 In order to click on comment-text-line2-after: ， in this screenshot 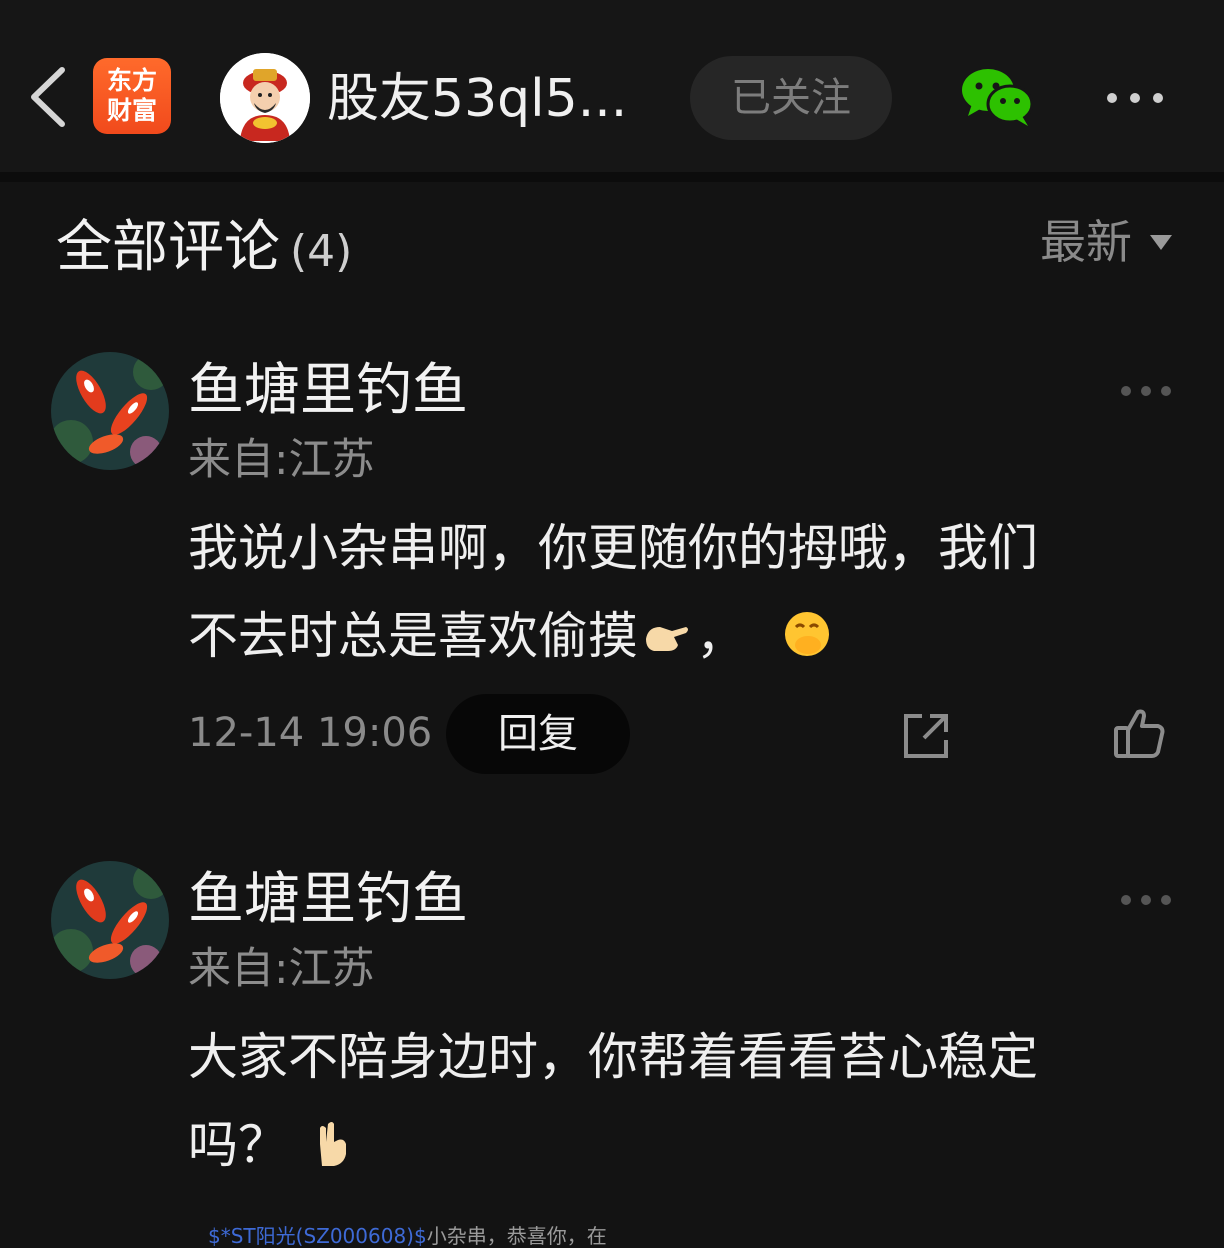, I will do `click(721, 636)`.